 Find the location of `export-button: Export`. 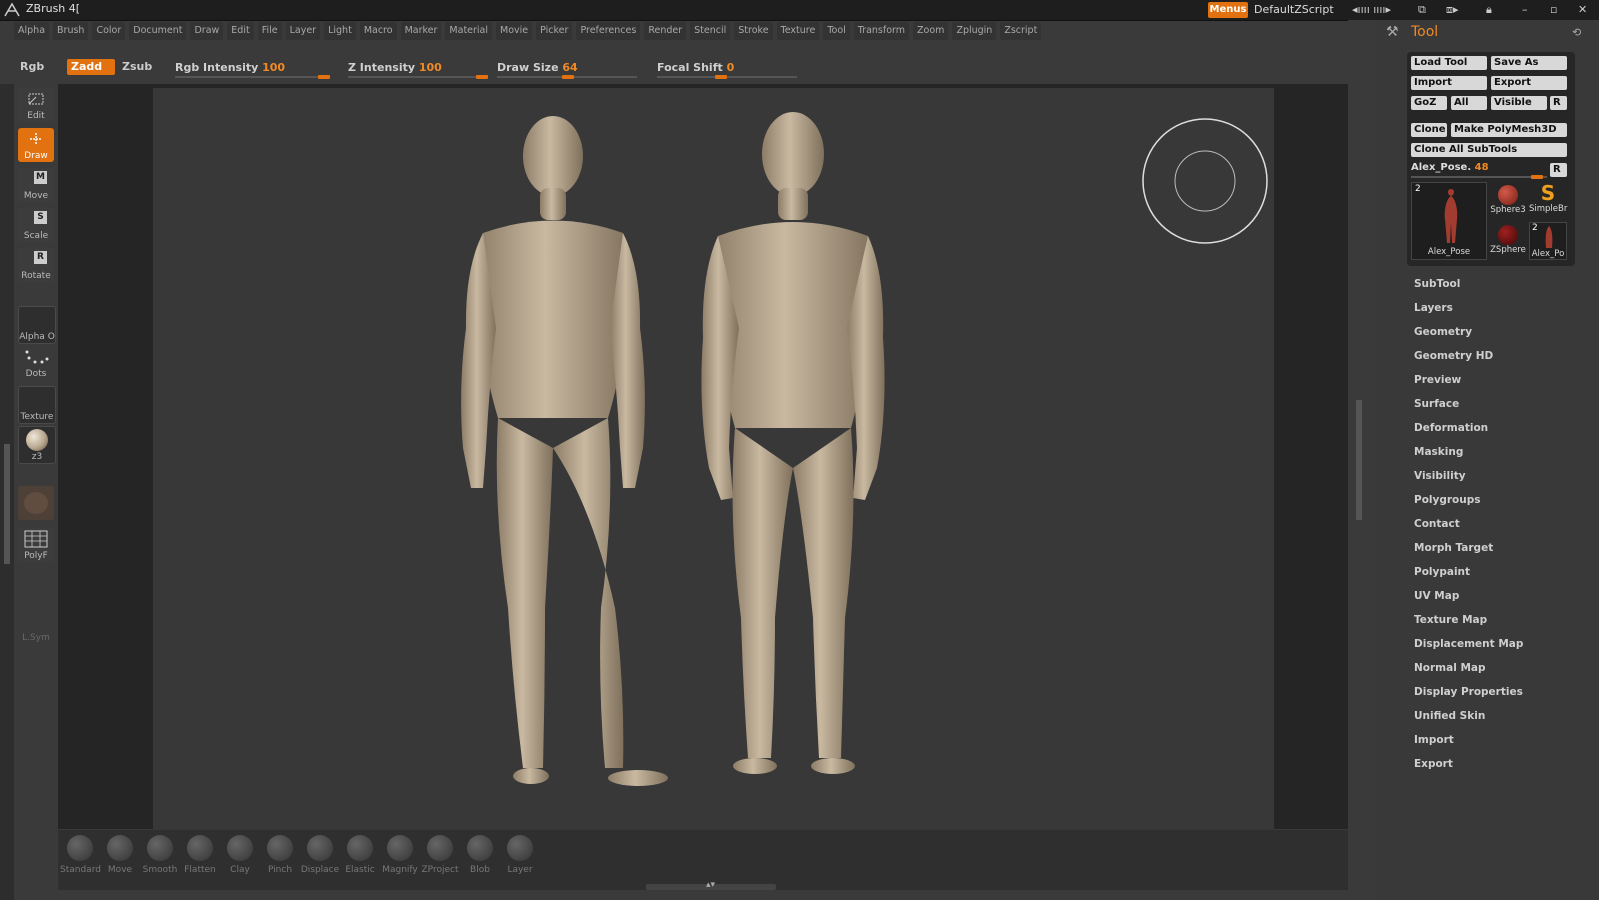

export-button: Export is located at coordinates (1529, 83).